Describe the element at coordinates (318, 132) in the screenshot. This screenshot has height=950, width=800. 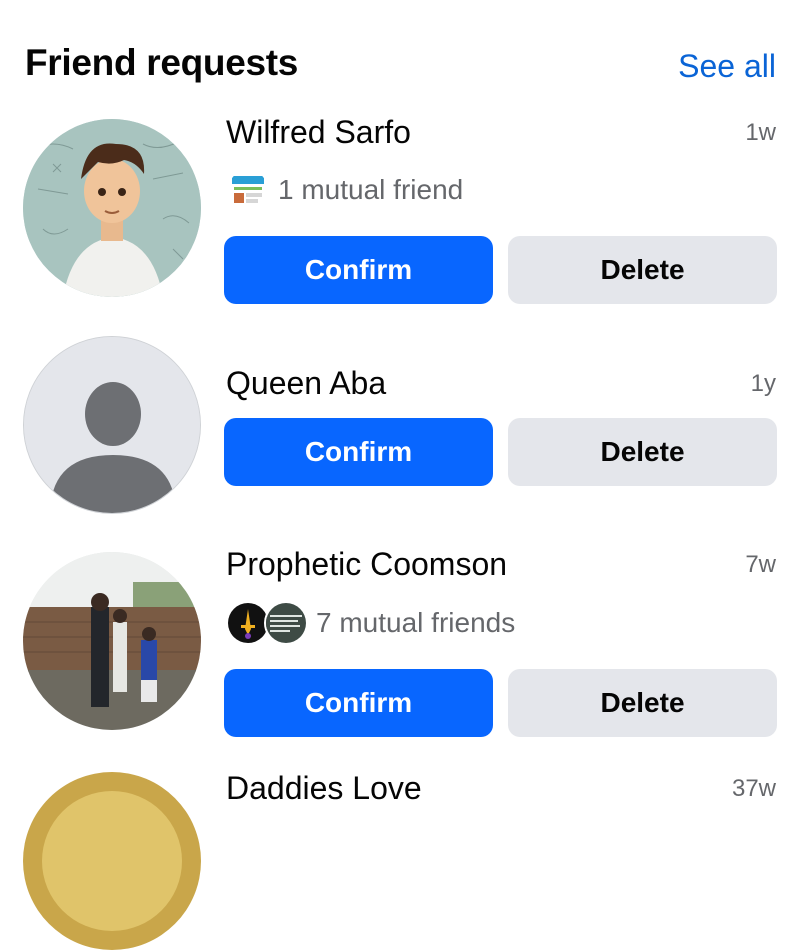
I see `friend-name: Wilfred Sarfo` at that location.